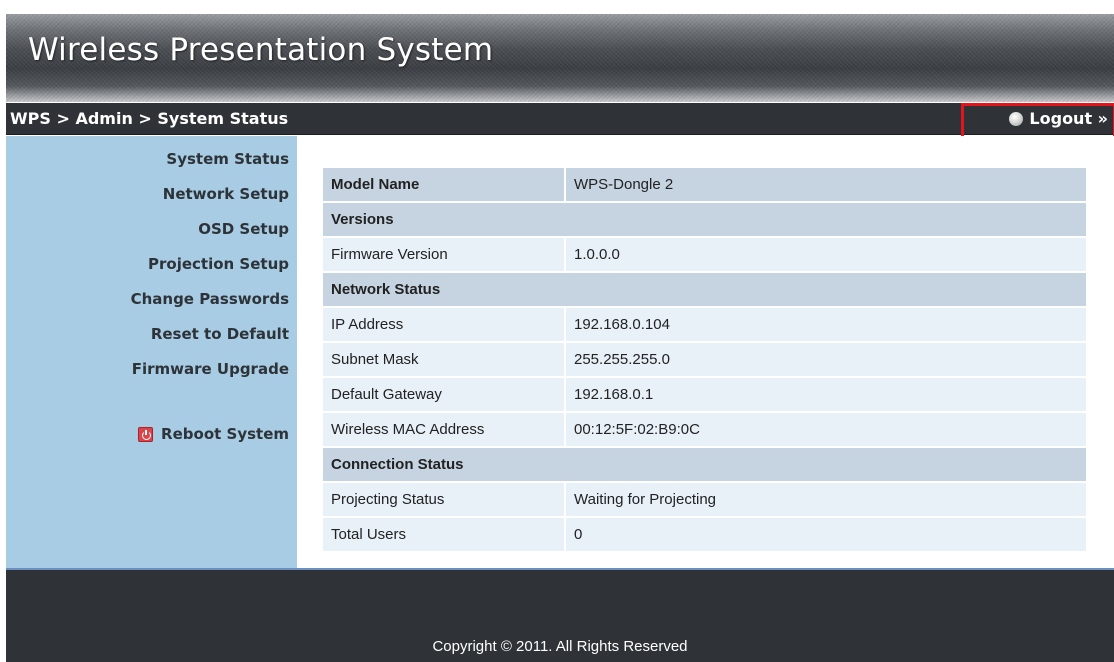 This screenshot has width=1114, height=662. What do you see at coordinates (226, 194) in the screenshot?
I see `sidebar-item-network-setup: Network Setup` at bounding box center [226, 194].